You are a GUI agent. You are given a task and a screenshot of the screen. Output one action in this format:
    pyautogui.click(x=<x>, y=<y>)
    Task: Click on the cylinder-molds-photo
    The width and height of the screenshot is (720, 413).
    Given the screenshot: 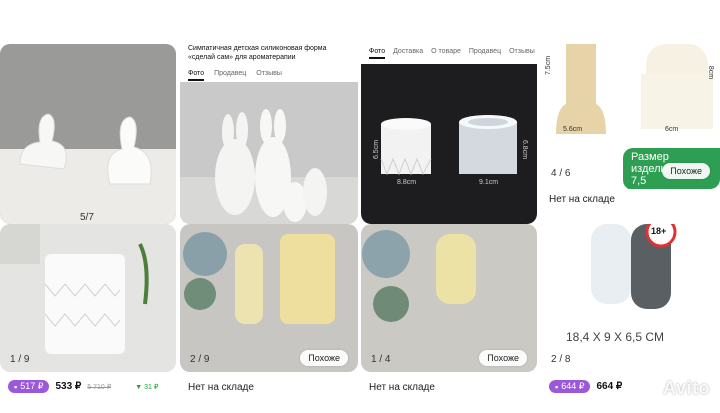 What is the action you would take?
    pyautogui.click(x=449, y=144)
    